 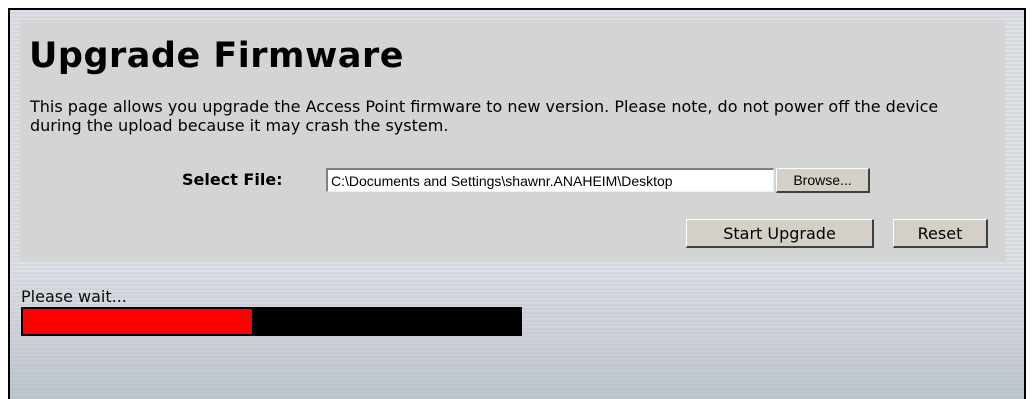 I want to click on reset-button: Reset, so click(x=940, y=233).